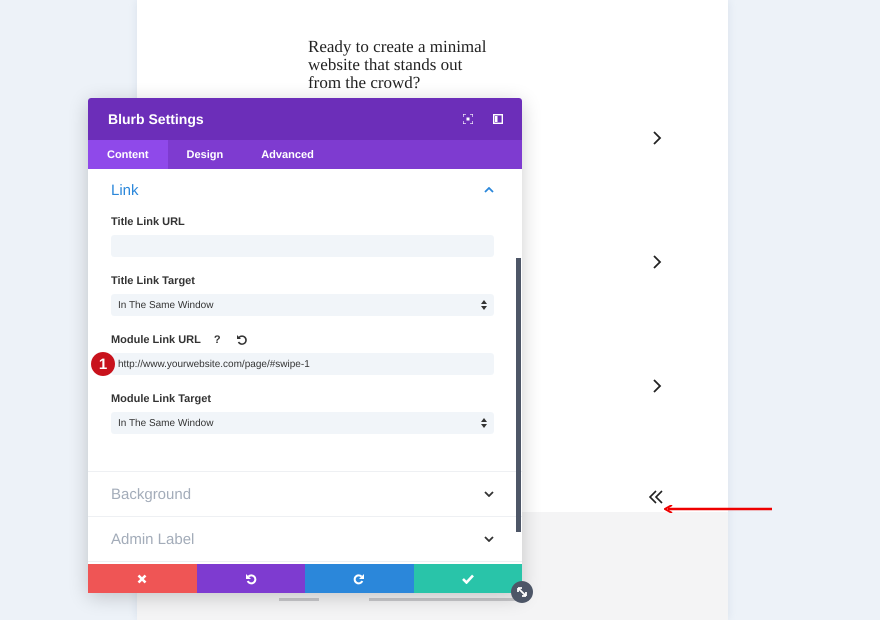 This screenshot has height=620, width=880. Describe the element at coordinates (128, 154) in the screenshot. I see `tab: Content` at that location.